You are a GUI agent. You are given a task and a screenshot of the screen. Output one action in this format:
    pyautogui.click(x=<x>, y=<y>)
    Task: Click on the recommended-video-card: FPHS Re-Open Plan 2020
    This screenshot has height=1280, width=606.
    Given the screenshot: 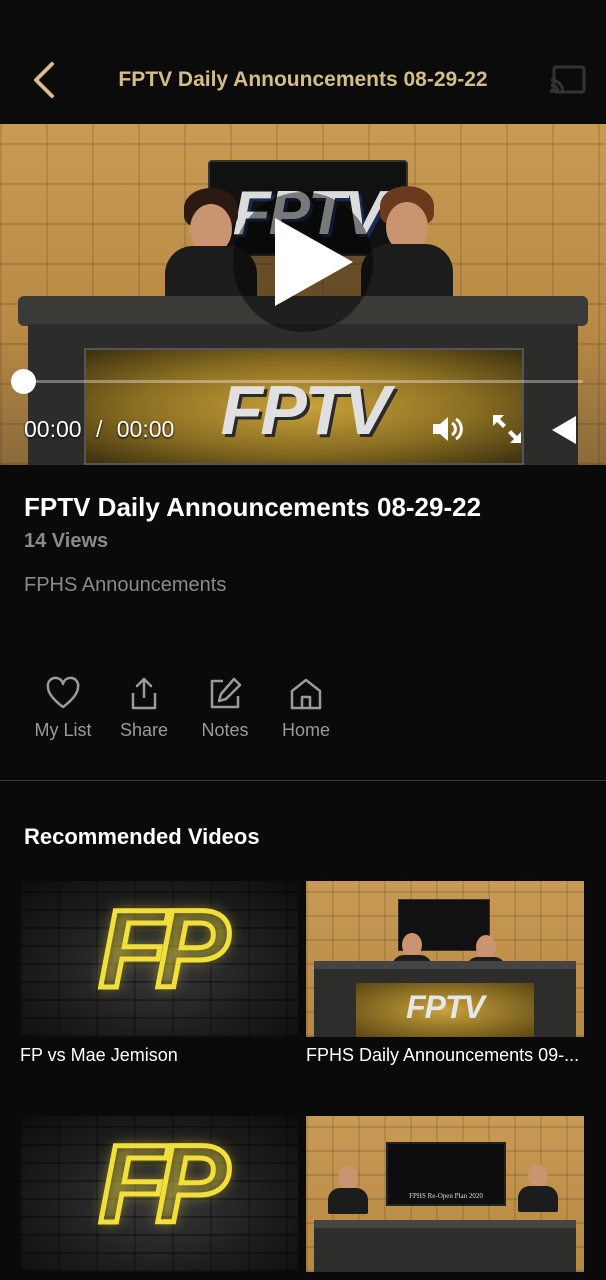 What is the action you would take?
    pyautogui.click(x=445, y=1194)
    